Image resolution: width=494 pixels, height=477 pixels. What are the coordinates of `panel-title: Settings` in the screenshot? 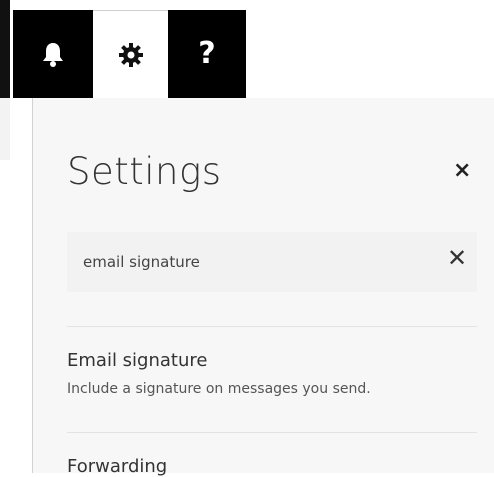 It's located at (144, 171).